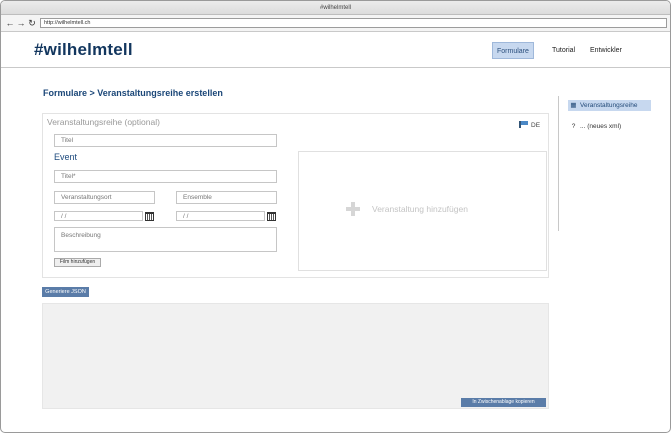 The width and height of the screenshot is (671, 433). Describe the element at coordinates (573, 105) in the screenshot. I see `calendar-icon: ▦` at that location.